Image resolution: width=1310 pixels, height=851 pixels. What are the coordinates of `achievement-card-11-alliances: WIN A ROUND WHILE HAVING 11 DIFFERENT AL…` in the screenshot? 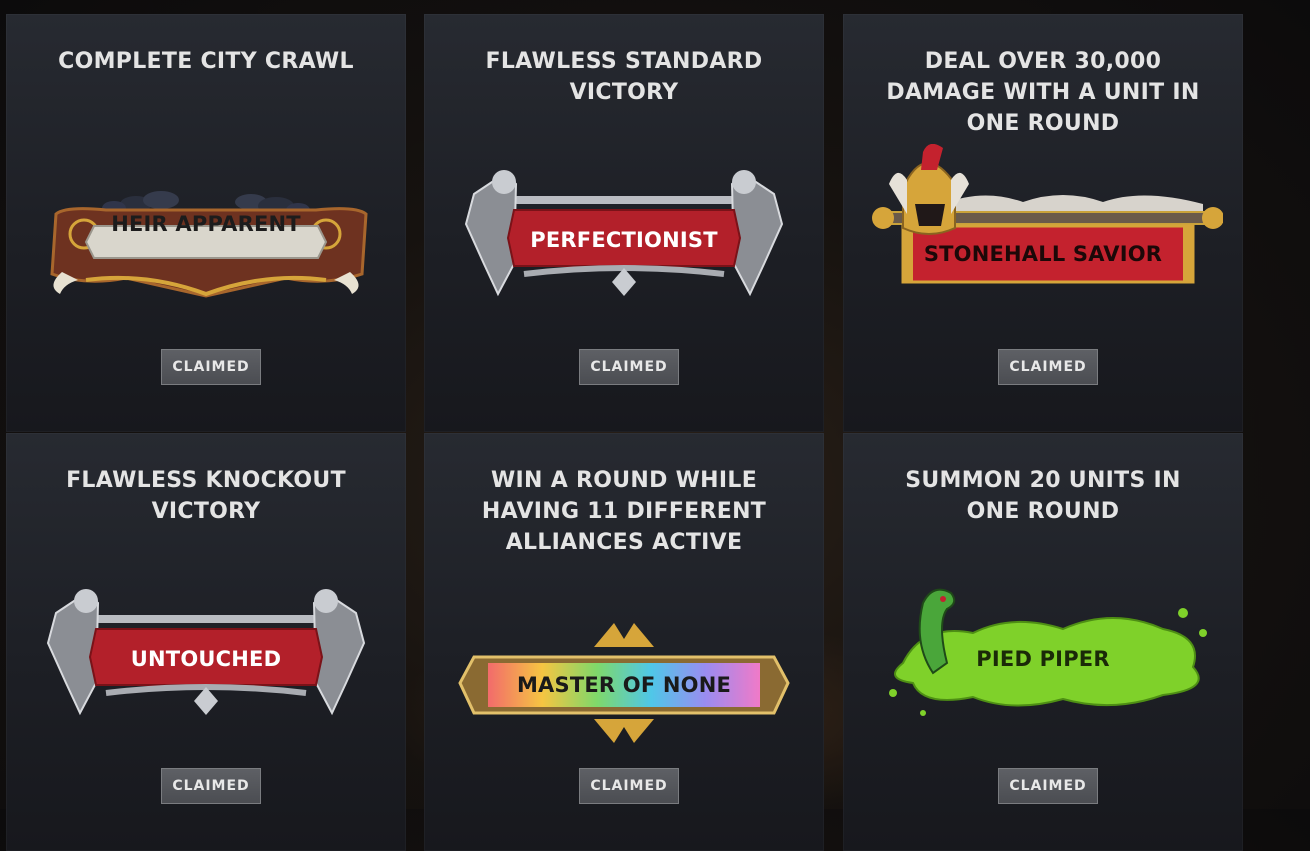 It's located at (624, 642).